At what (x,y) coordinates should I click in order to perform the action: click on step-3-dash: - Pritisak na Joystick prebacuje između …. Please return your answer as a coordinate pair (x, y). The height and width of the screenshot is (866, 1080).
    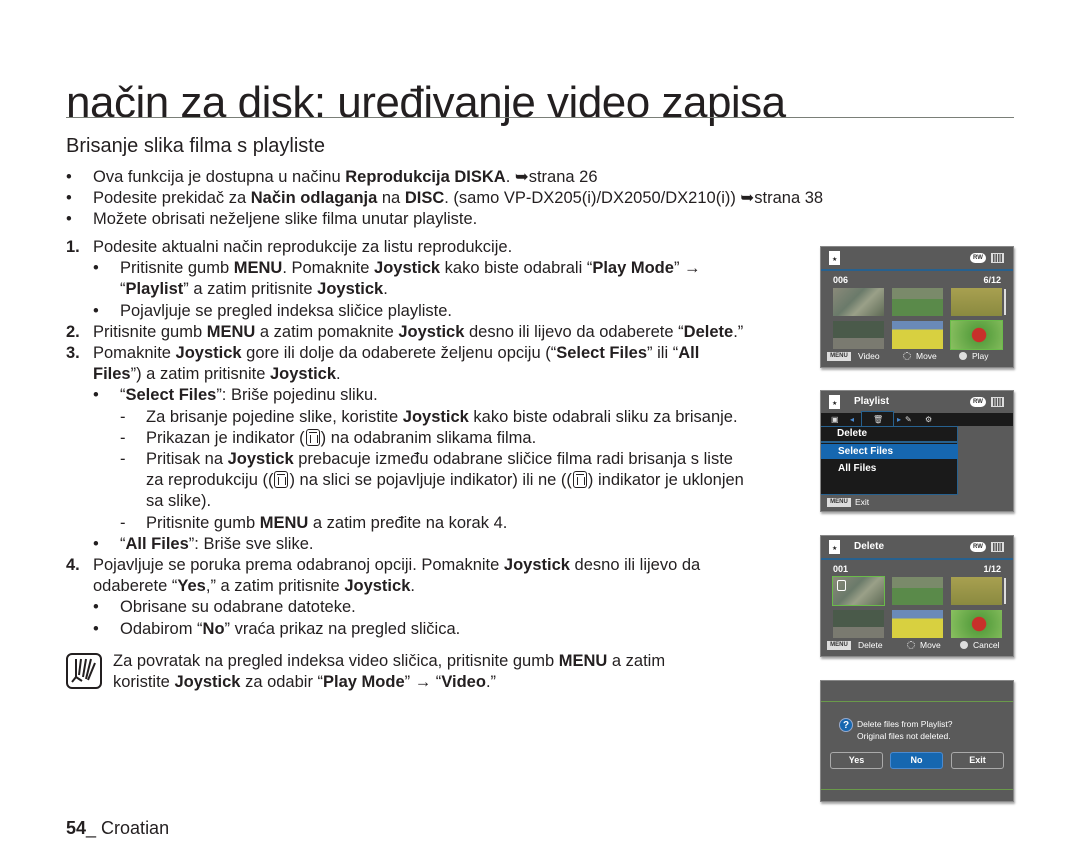
    Looking at the image, I should click on (426, 459).